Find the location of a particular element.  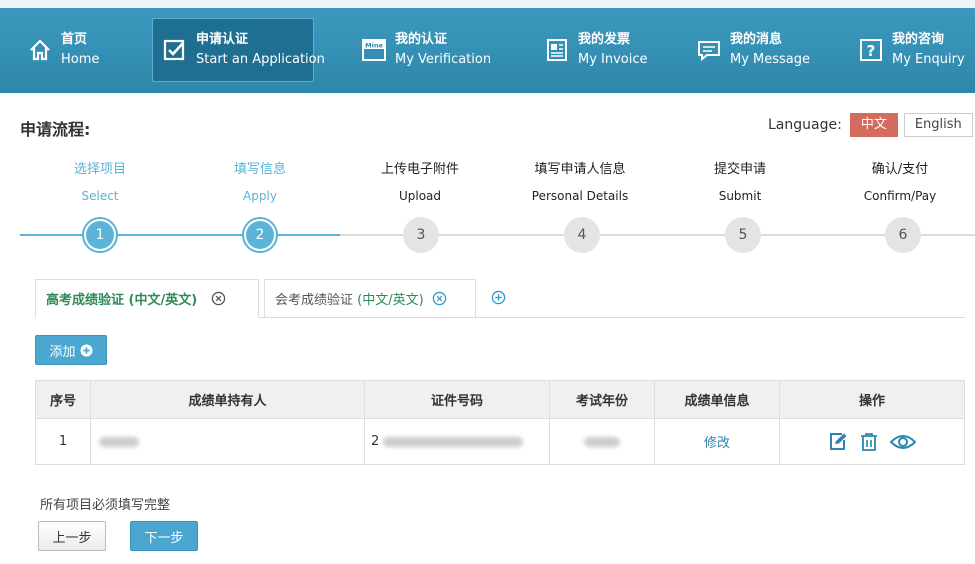

col-actions: 操作 is located at coordinates (872, 399).